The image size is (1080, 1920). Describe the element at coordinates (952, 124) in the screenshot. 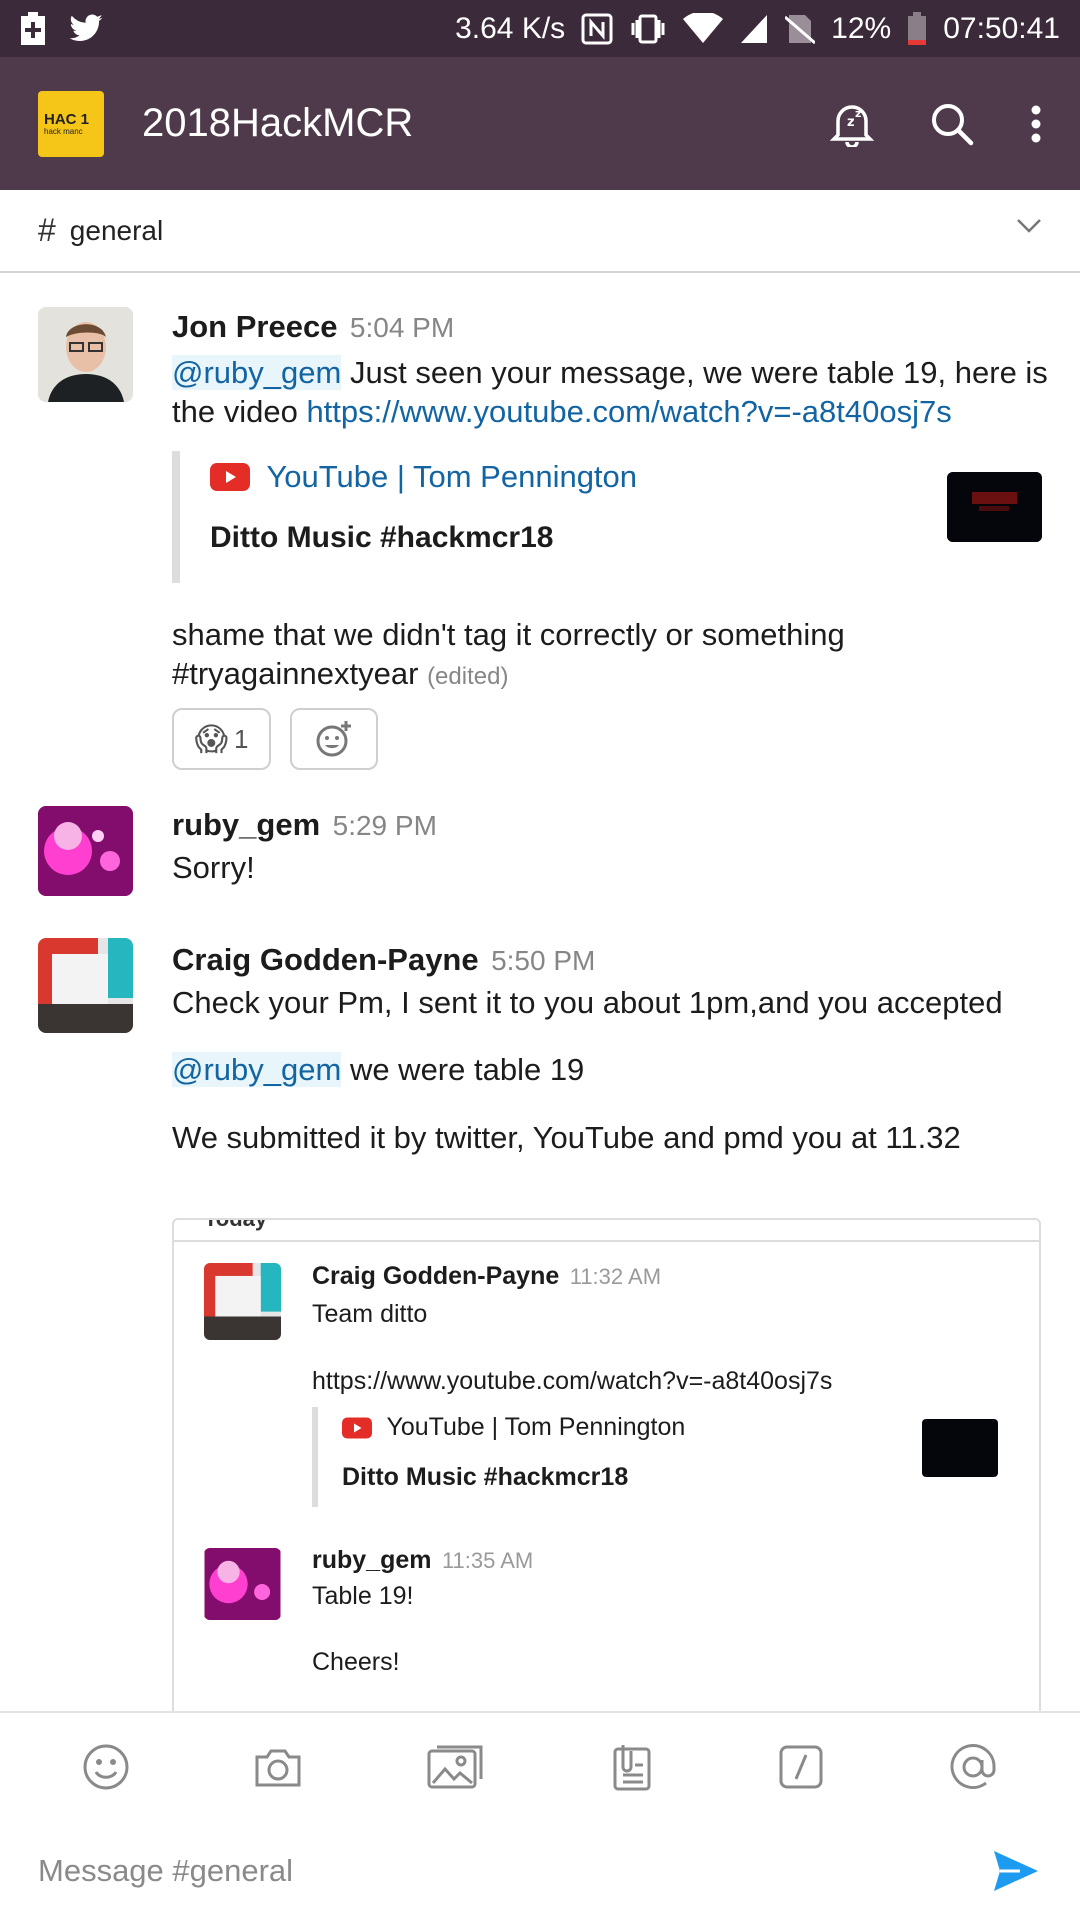

I see `search-icon` at that location.